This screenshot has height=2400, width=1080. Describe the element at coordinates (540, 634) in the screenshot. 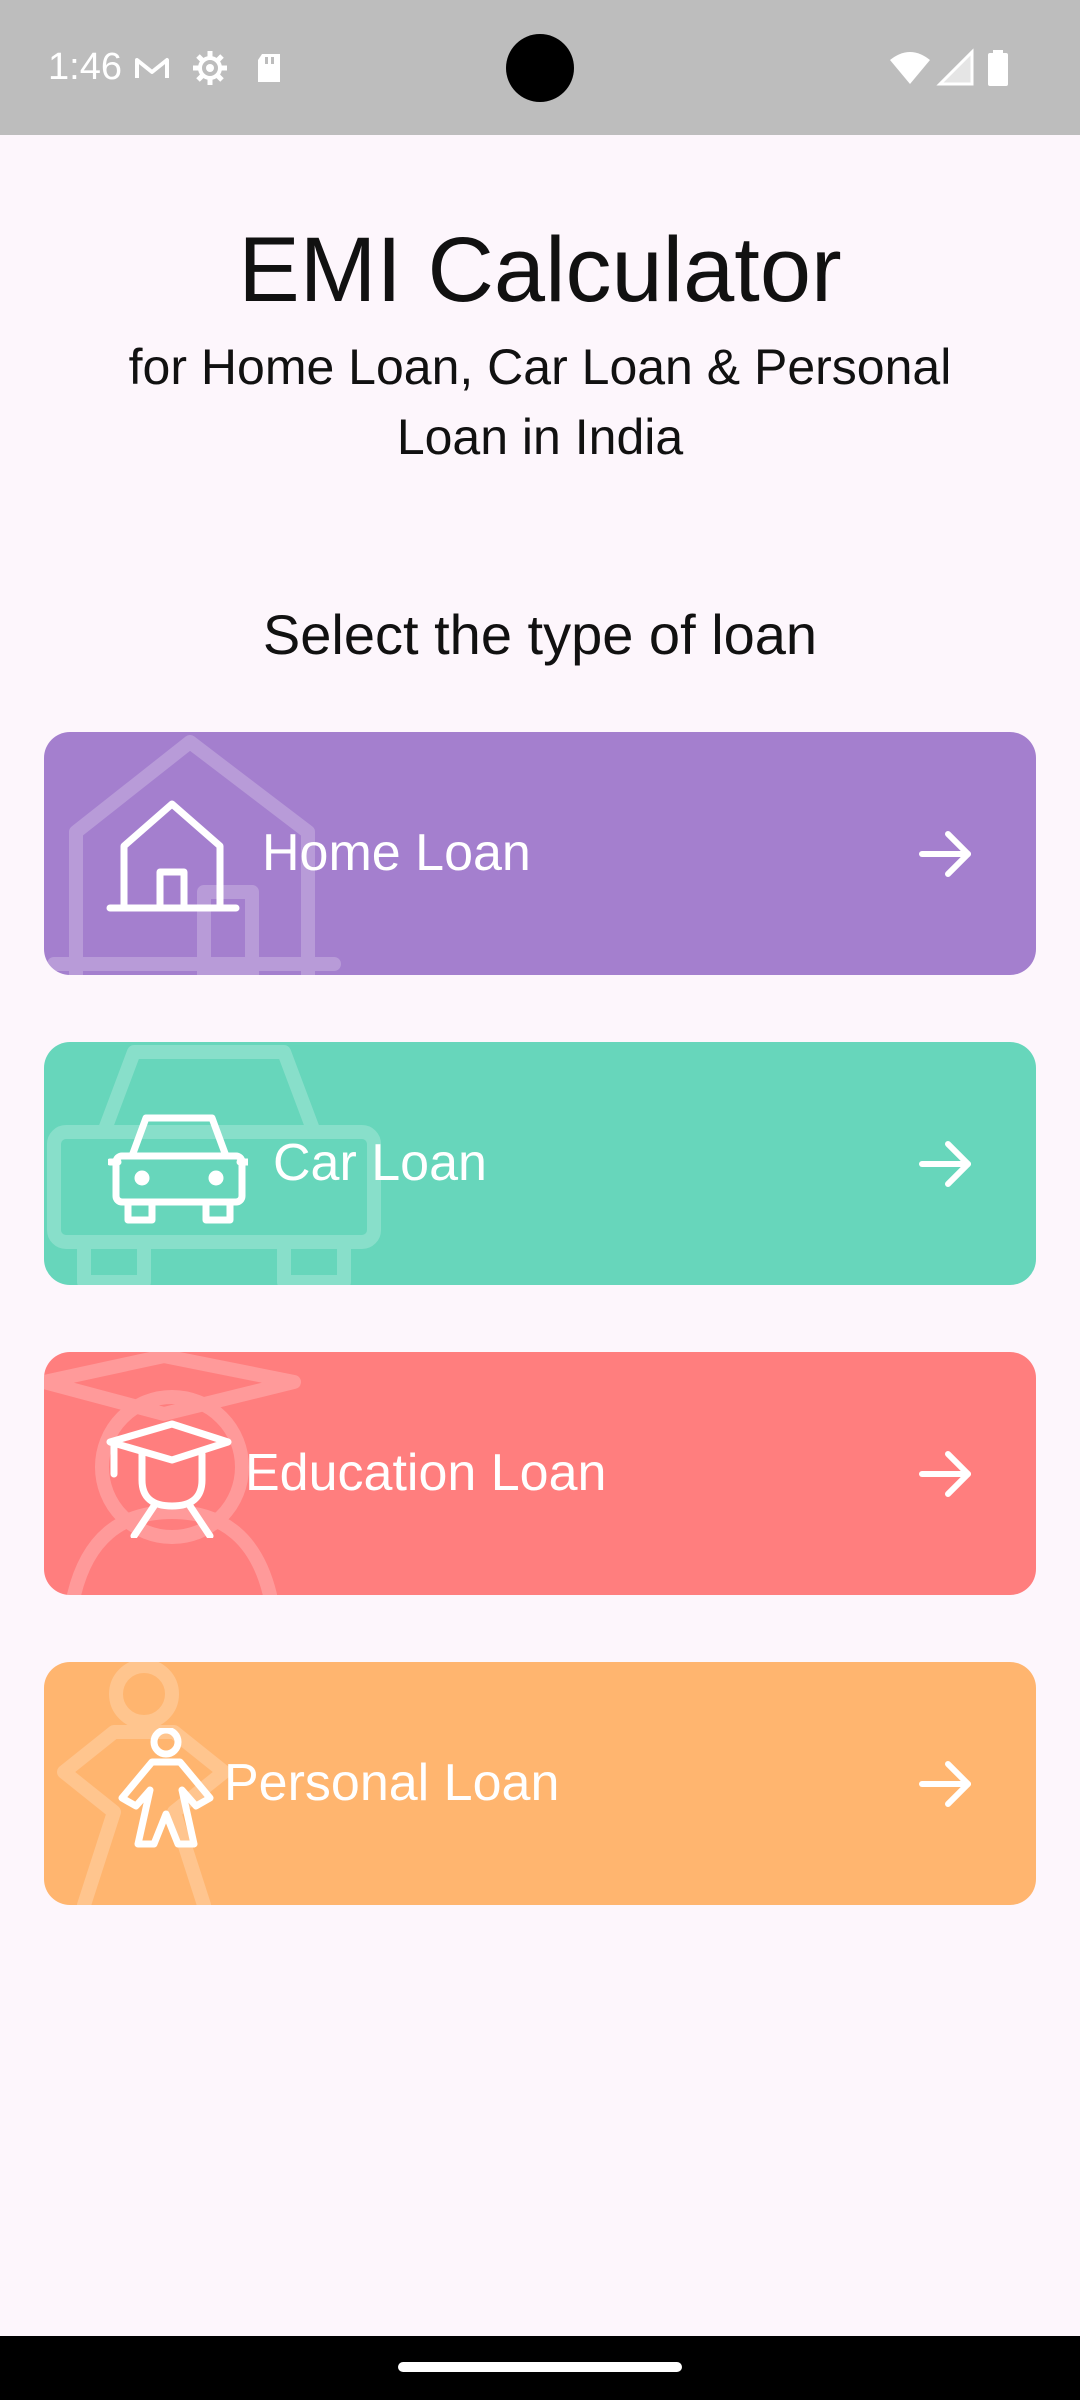

I see `section-heading: Select the type of loan` at that location.